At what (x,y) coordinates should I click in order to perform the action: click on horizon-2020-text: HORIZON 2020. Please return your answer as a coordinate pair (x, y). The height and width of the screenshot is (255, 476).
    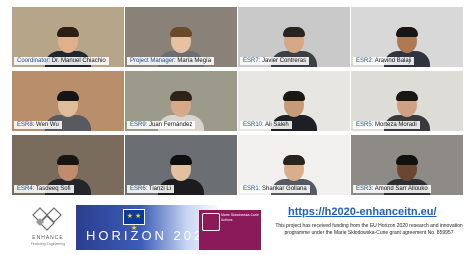
    Looking at the image, I should click on (150, 235).